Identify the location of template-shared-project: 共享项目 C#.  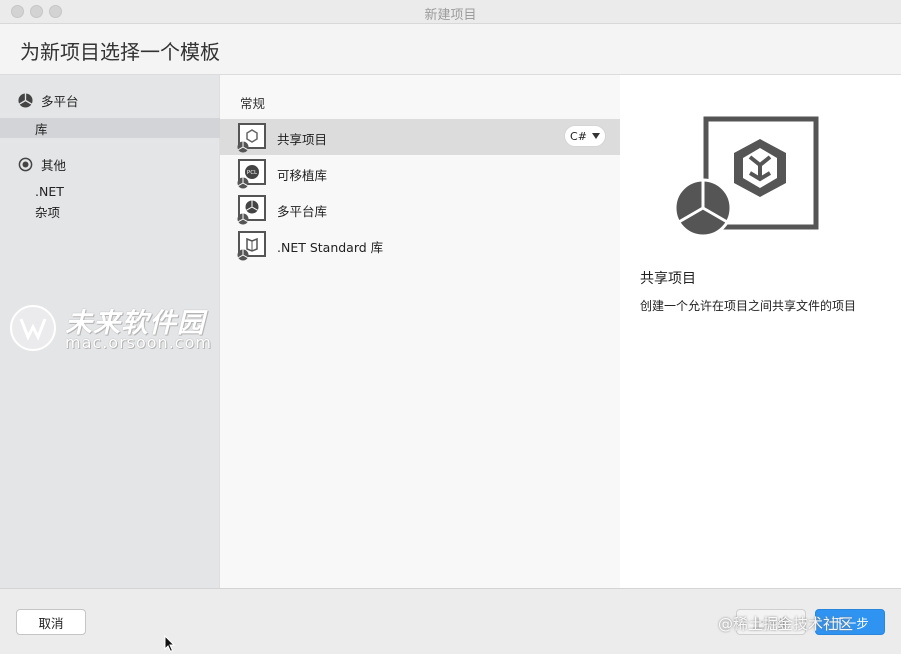
(420, 137).